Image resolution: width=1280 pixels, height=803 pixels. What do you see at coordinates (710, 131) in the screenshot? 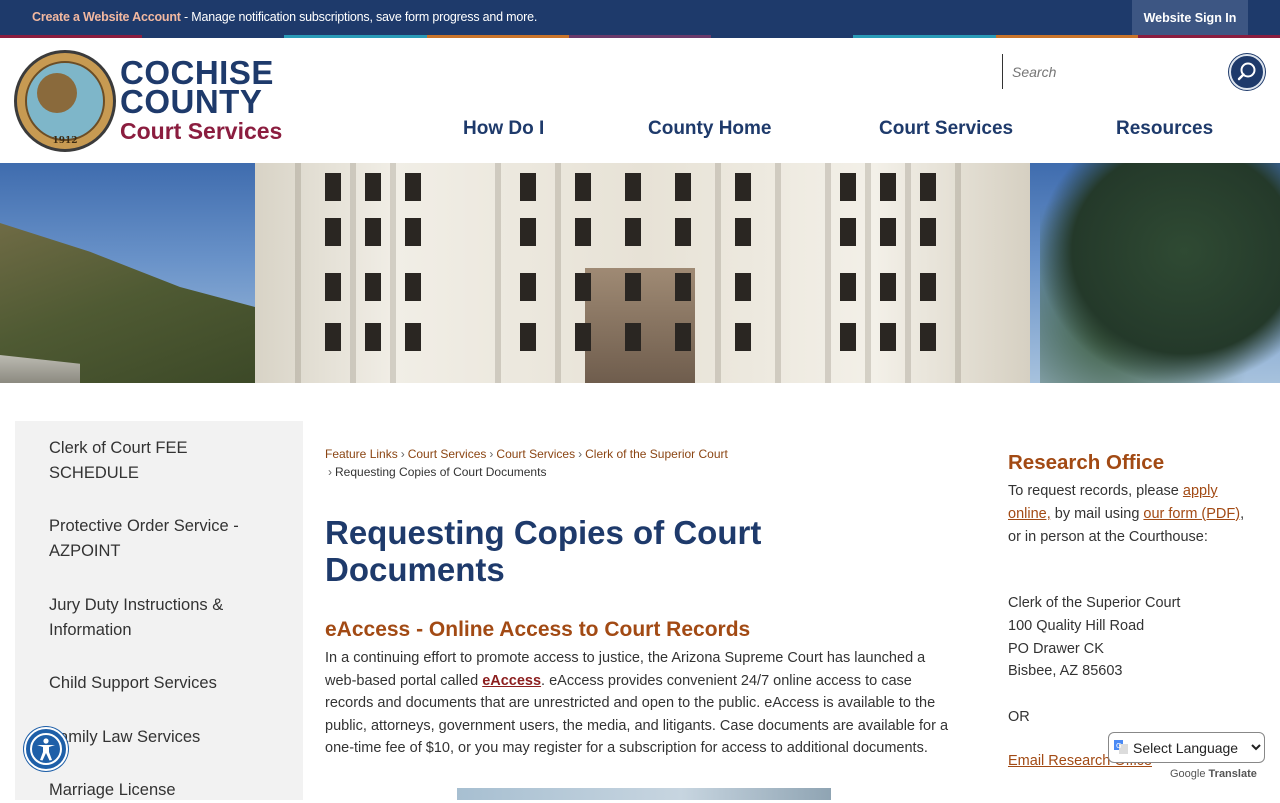
I see `nav-county-home: County Home` at bounding box center [710, 131].